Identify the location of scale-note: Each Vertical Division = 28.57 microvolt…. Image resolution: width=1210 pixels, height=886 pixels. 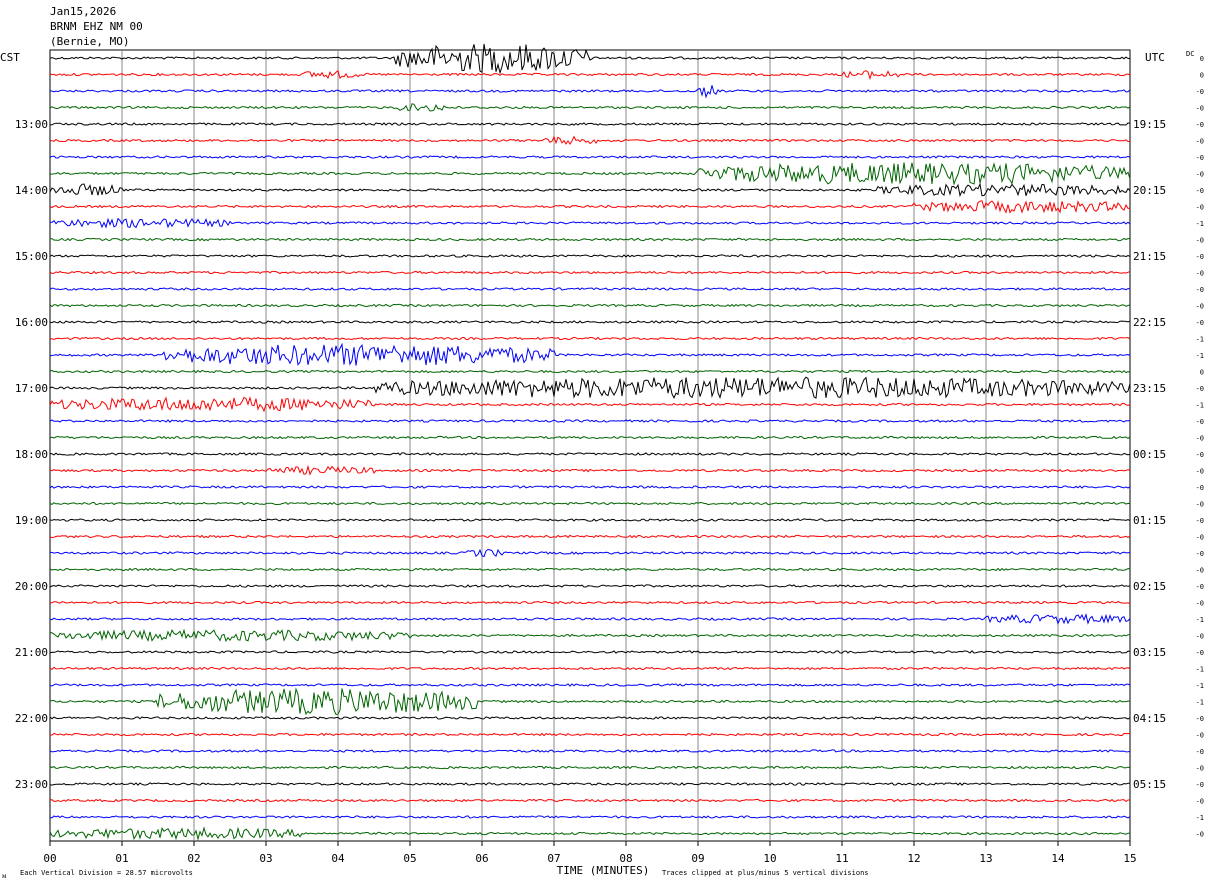
(106, 873).